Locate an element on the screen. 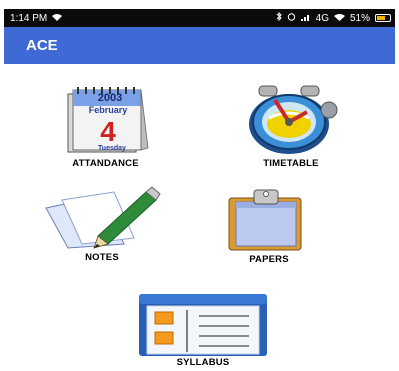 This screenshot has width=399, height=371. tile-label: PAPERS is located at coordinates (269, 259).